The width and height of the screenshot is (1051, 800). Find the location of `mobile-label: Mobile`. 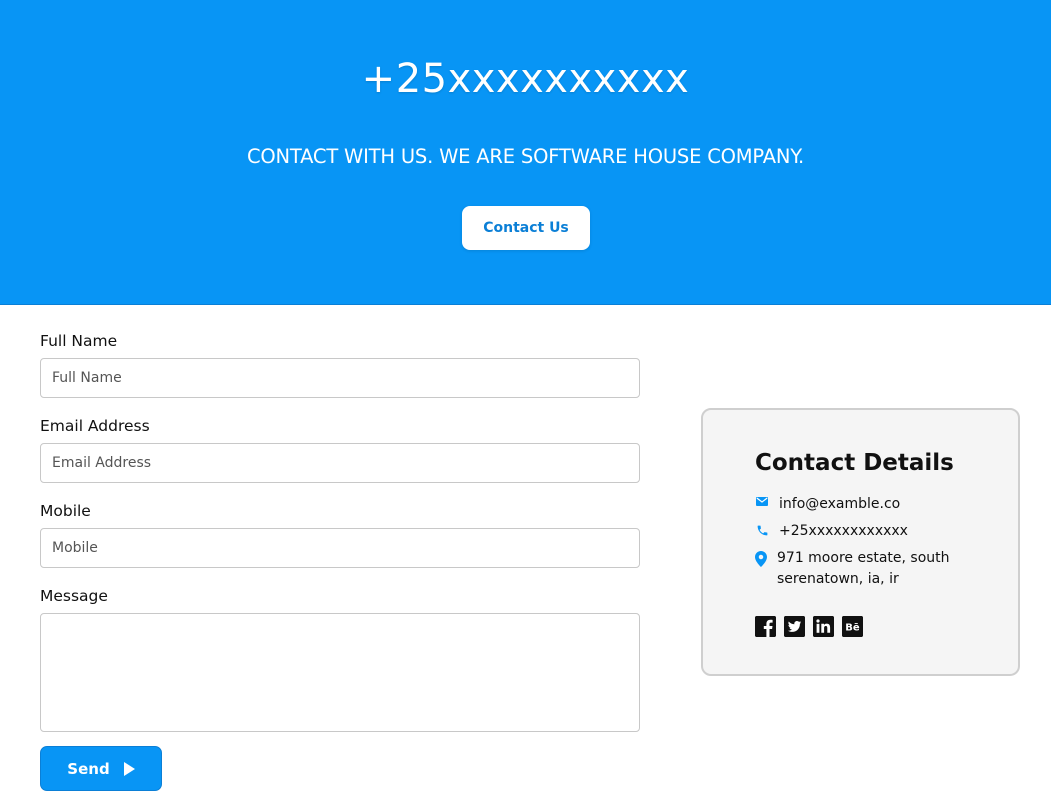

mobile-label: Mobile is located at coordinates (65, 511).